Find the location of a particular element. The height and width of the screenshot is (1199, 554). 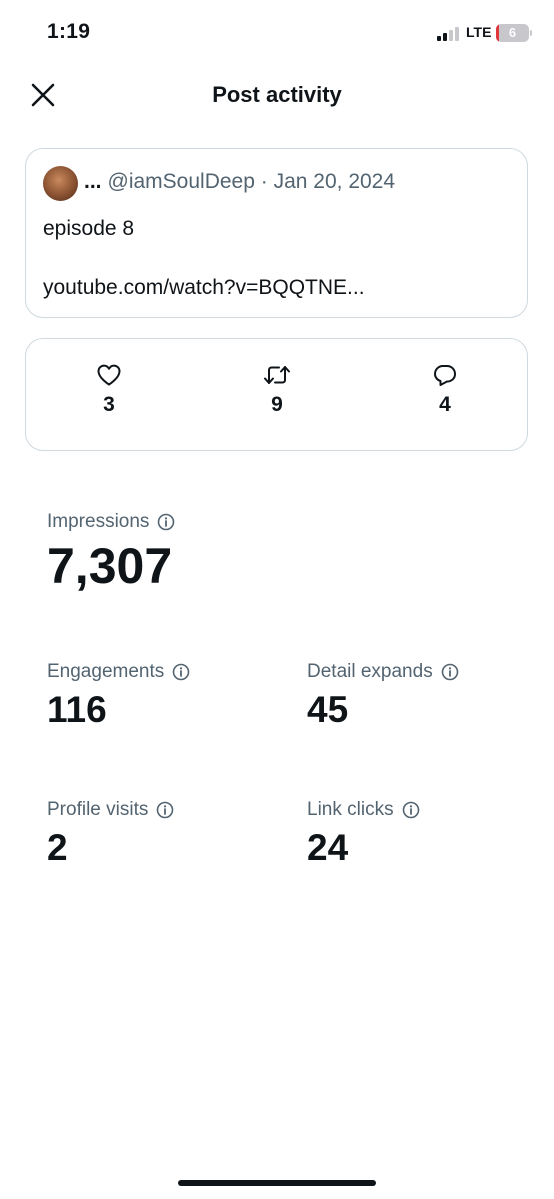

metric-label: Engagements is located at coordinates (106, 671).